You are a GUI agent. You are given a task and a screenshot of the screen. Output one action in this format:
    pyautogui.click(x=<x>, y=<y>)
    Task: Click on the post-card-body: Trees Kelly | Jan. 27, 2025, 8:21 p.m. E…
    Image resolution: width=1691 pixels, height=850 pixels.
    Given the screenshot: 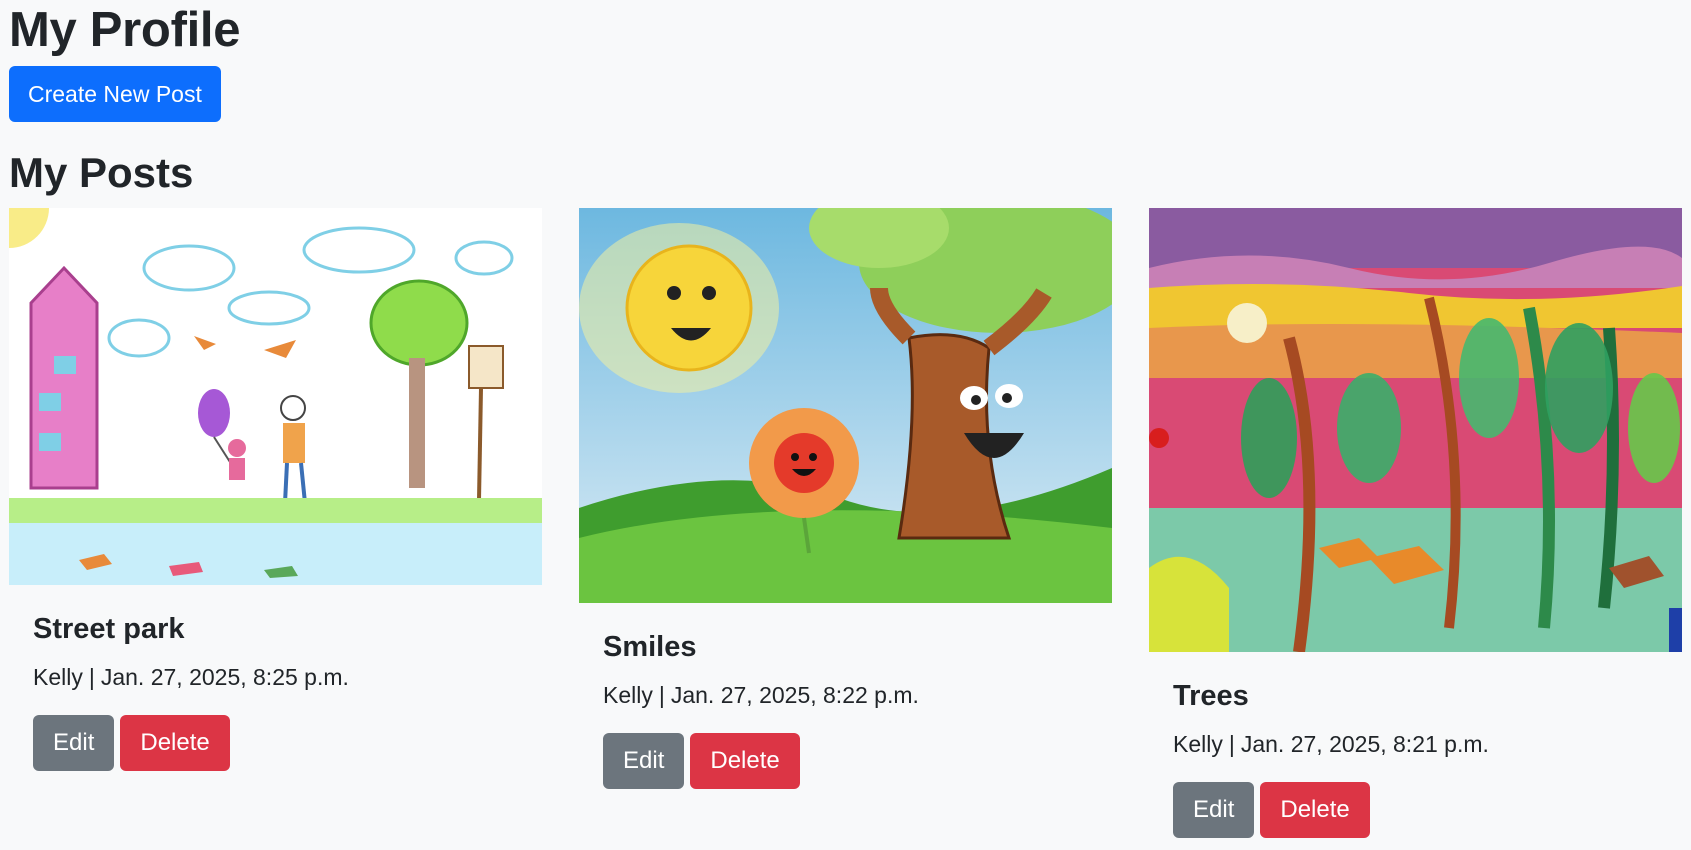 What is the action you would take?
    pyautogui.click(x=1415, y=745)
    